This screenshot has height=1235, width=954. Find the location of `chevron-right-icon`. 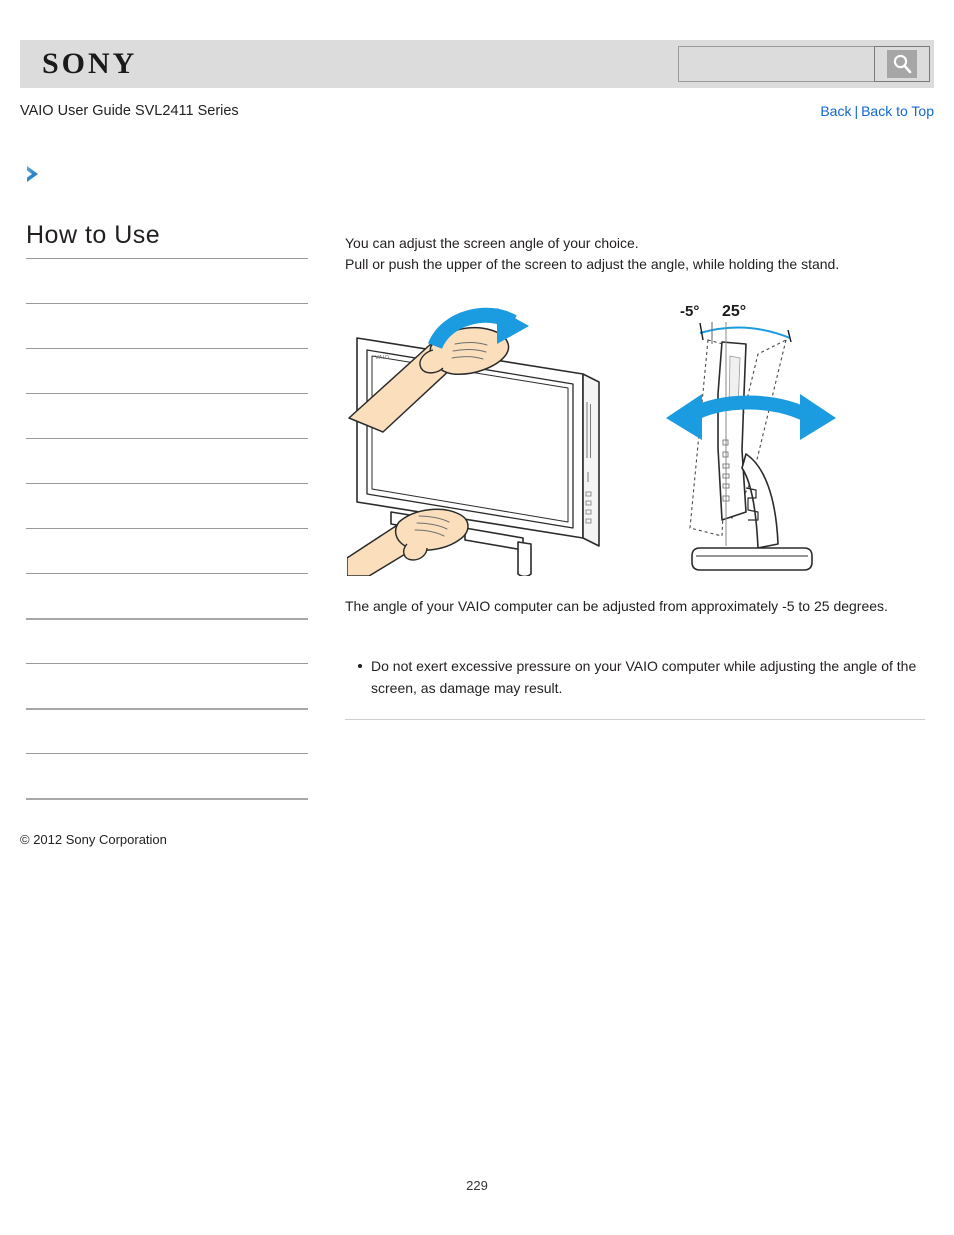

chevron-right-icon is located at coordinates (34, 174).